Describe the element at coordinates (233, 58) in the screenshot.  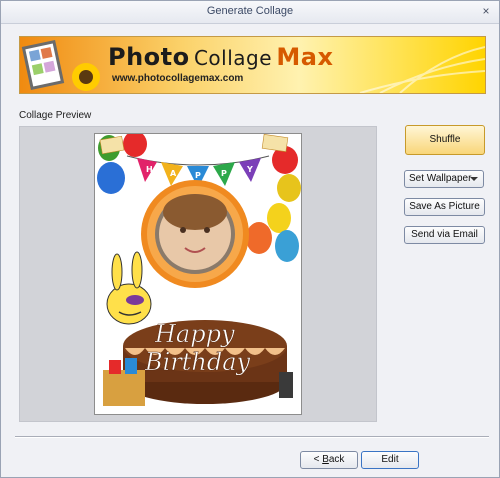
I see `banner-title-collage: Collage` at that location.